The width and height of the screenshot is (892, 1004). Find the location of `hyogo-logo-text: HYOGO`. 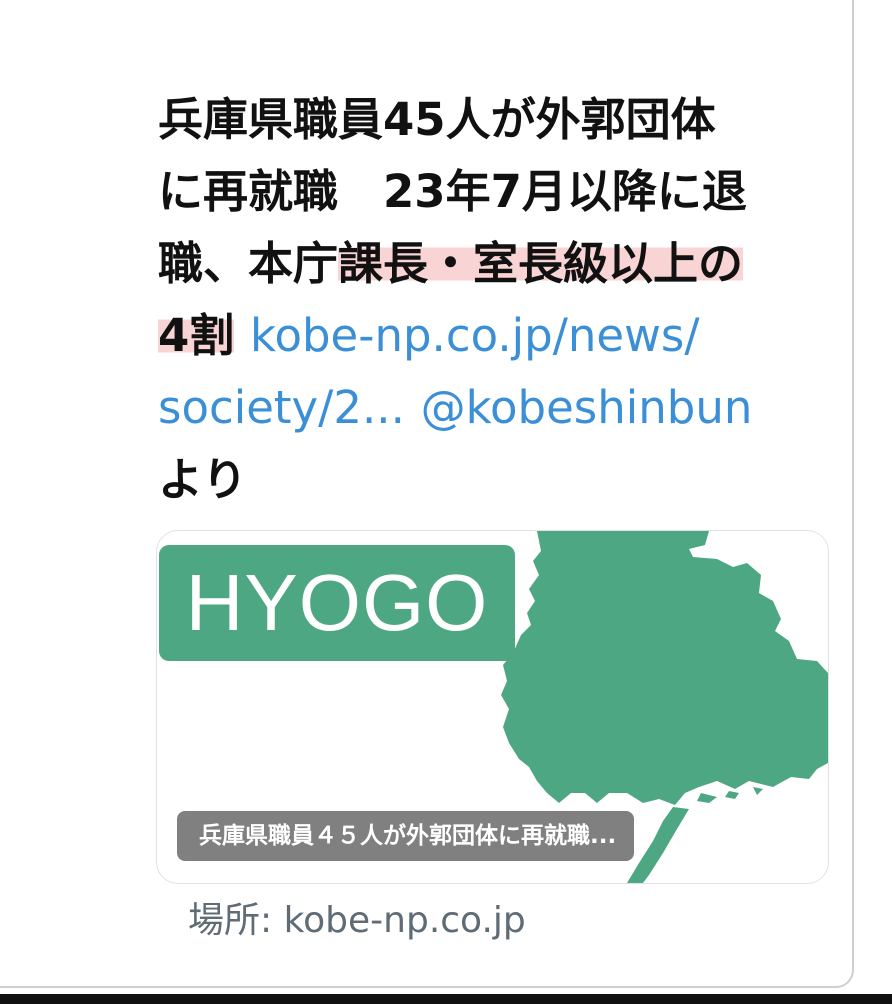

hyogo-logo-text: HYOGO is located at coordinates (337, 602).